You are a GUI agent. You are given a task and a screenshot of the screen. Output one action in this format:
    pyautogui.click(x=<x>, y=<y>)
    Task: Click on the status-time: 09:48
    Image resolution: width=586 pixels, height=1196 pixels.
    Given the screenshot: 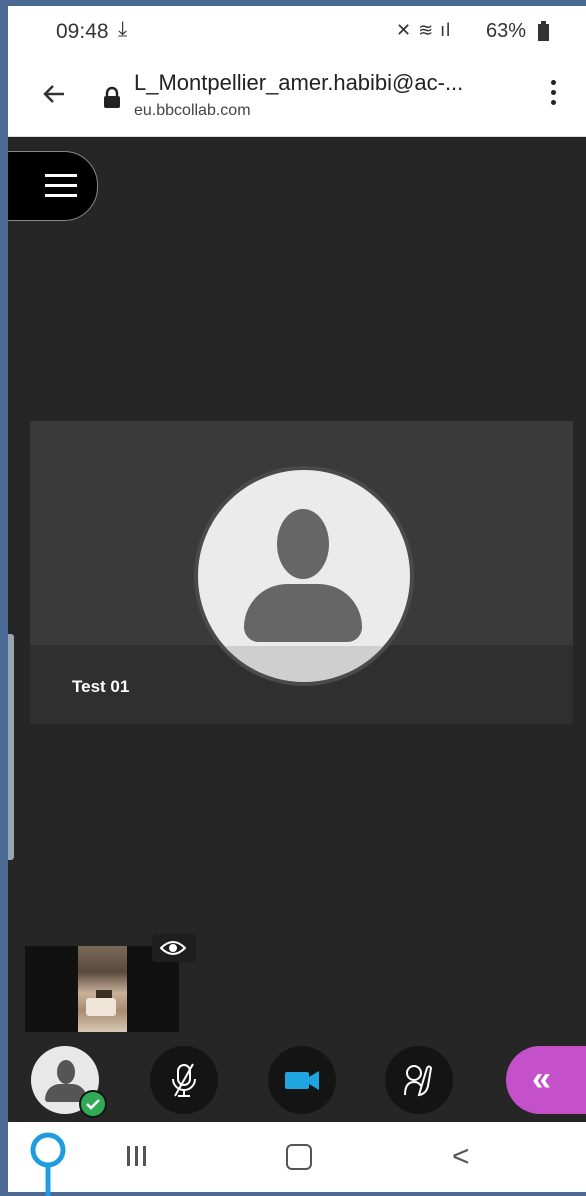 What is the action you would take?
    pyautogui.click(x=82, y=31)
    